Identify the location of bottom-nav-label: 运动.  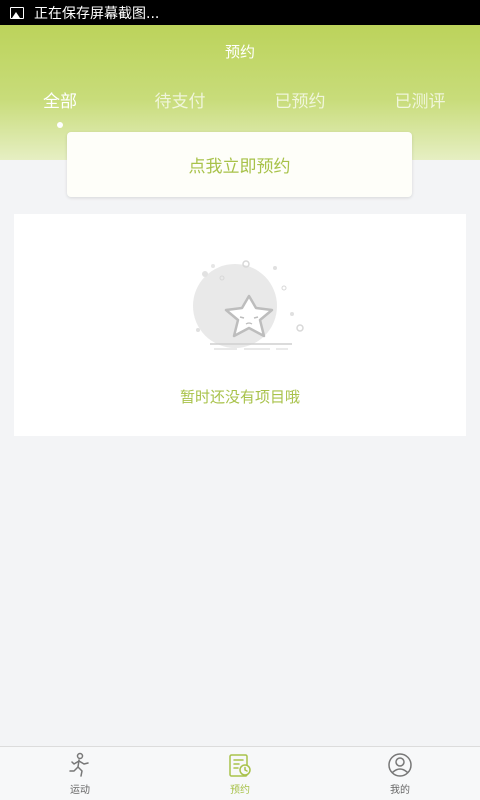
(80, 790).